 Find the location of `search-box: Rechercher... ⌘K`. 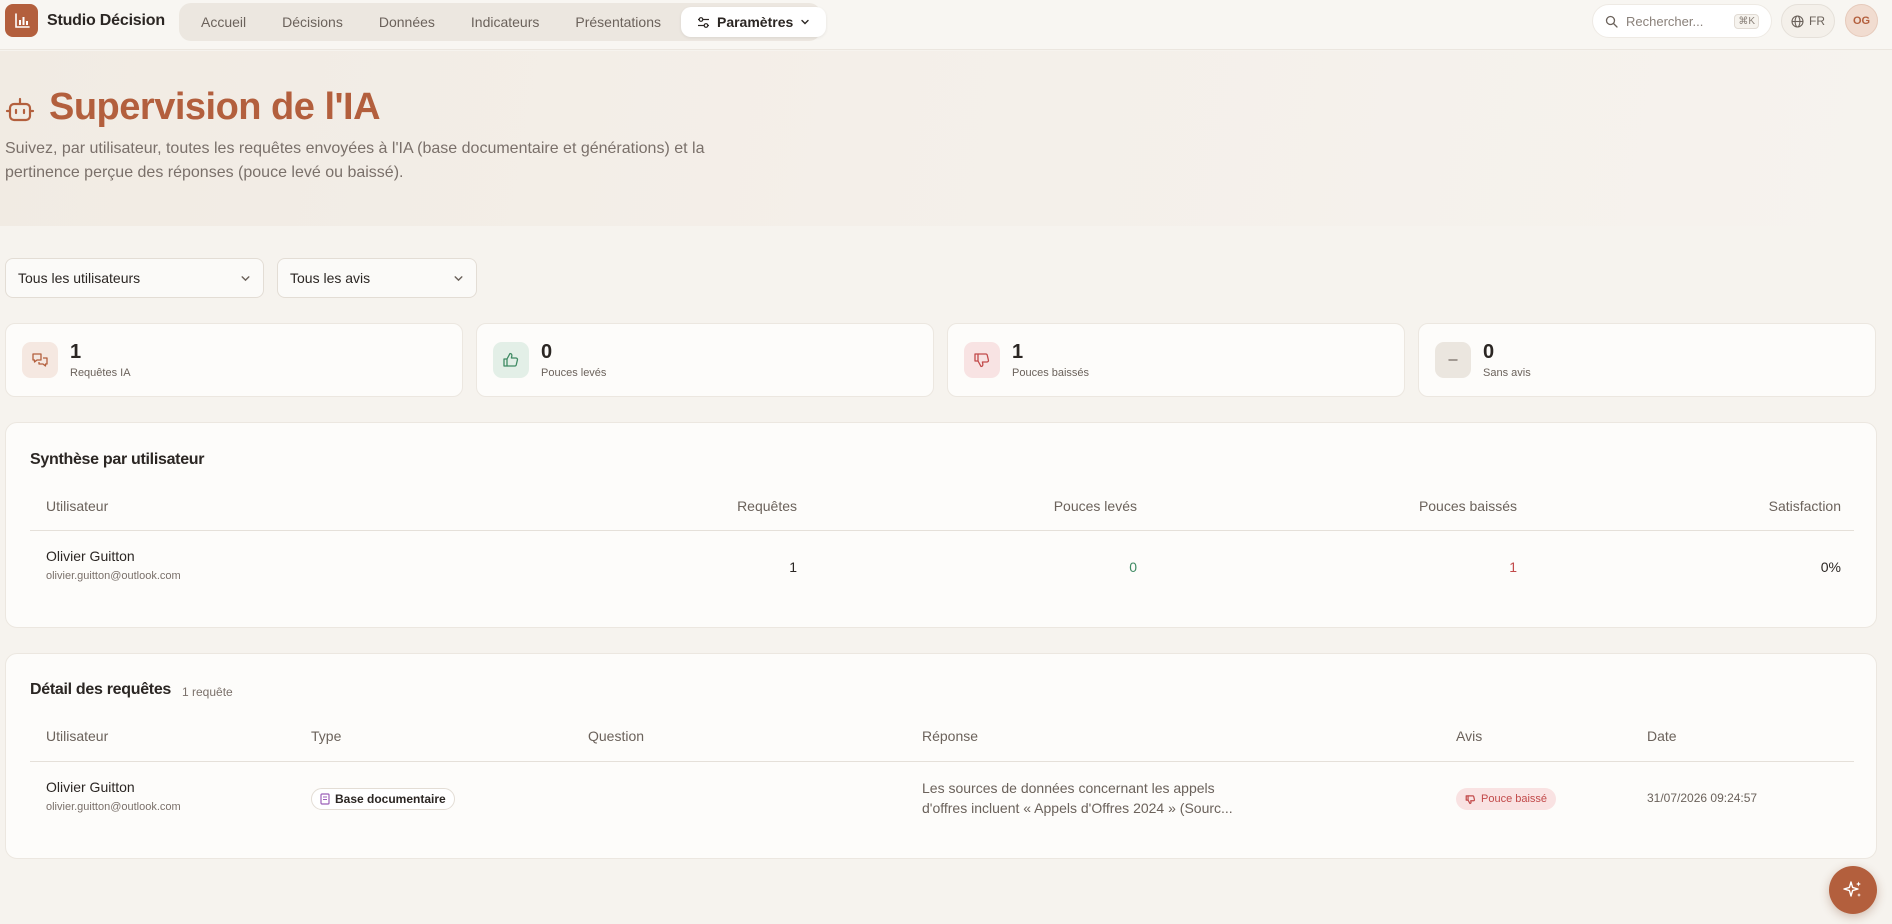

search-box: Rechercher... ⌘K is located at coordinates (1682, 21).